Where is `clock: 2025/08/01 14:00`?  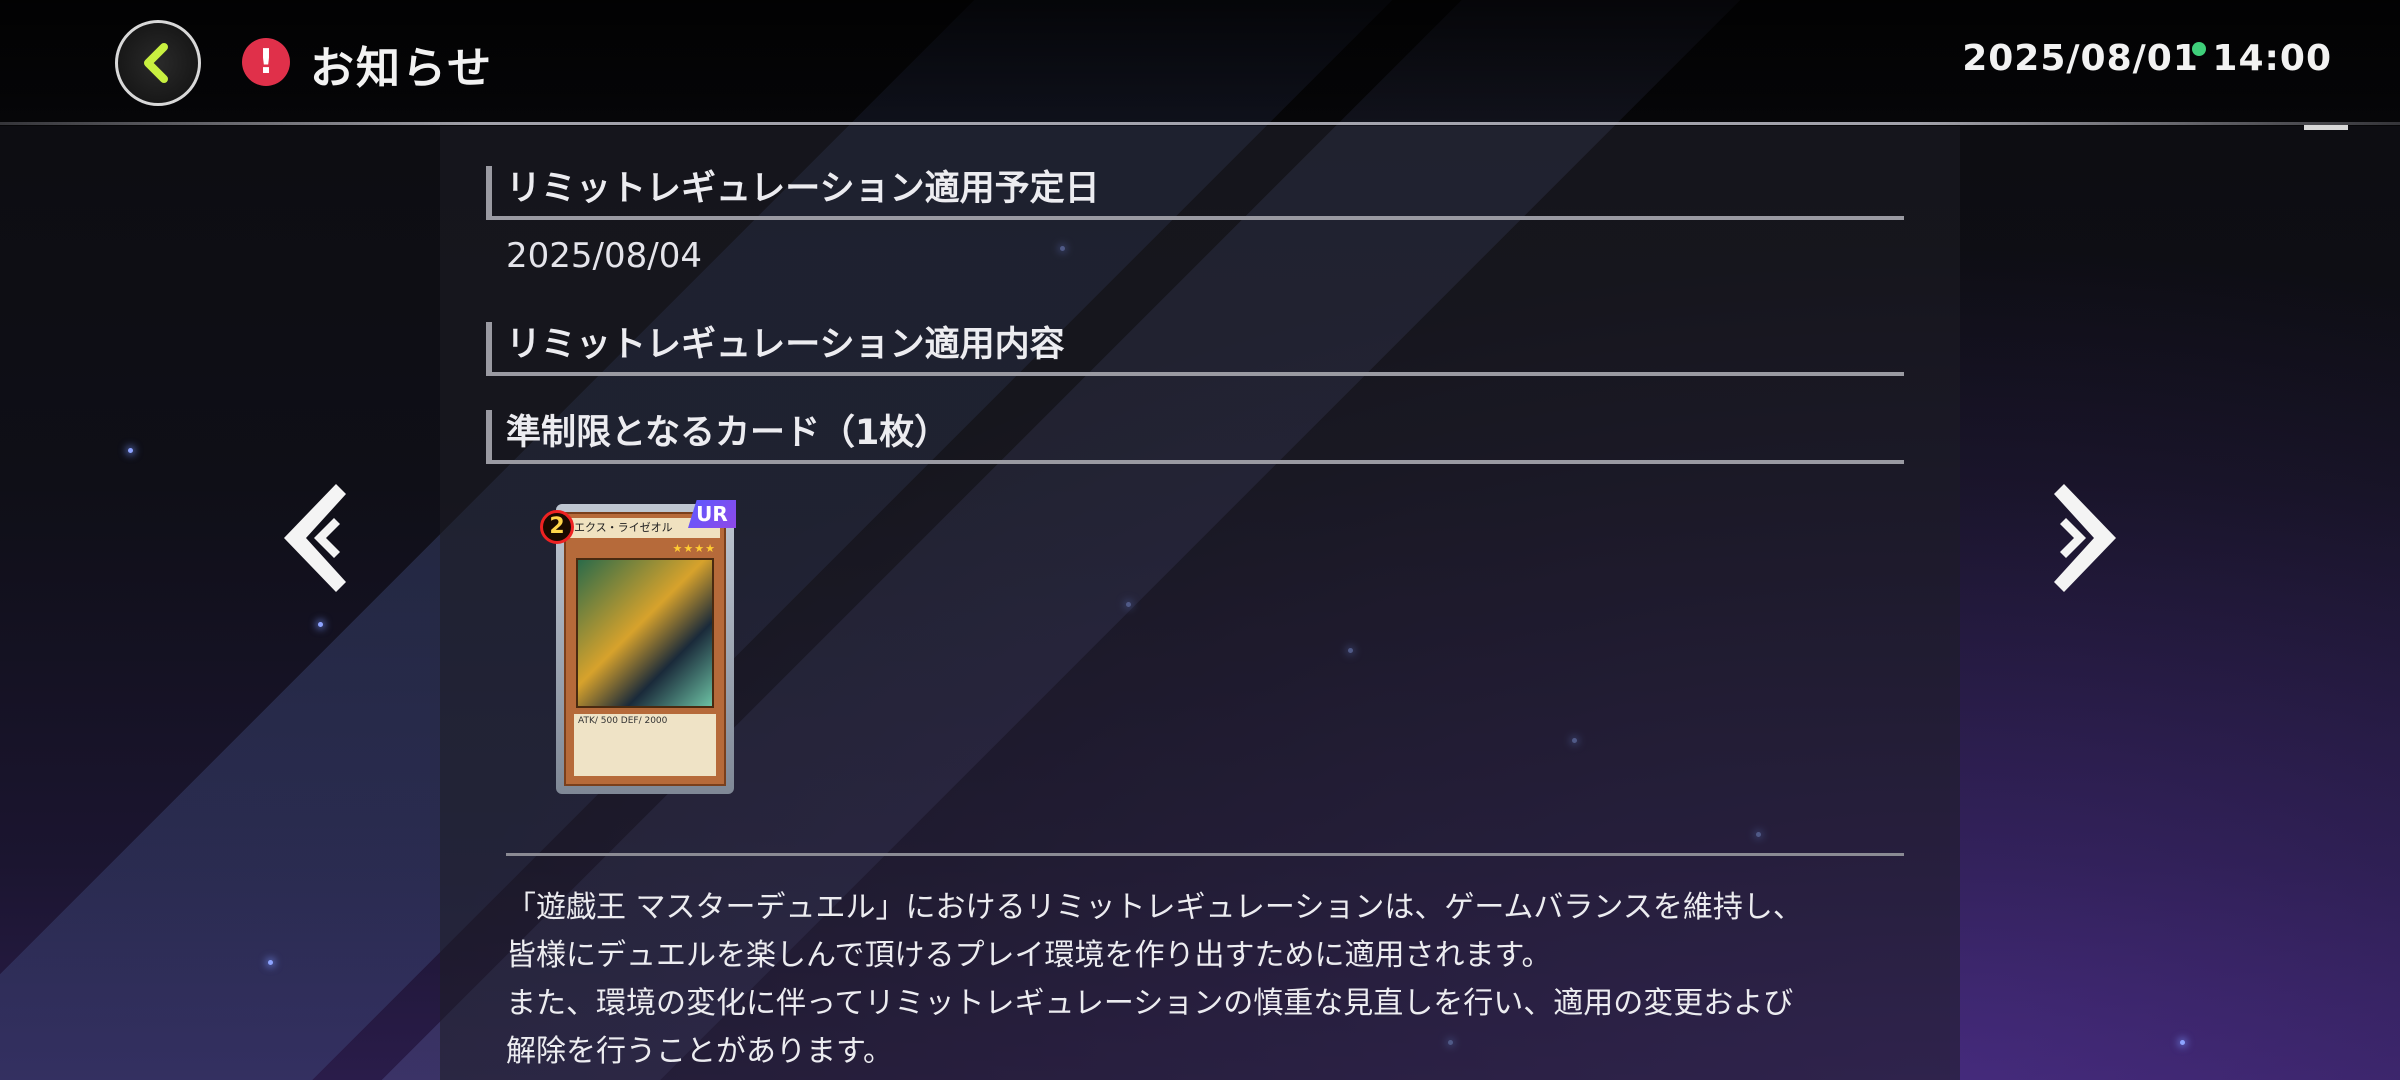 clock: 2025/08/01 14:00 is located at coordinates (2147, 58).